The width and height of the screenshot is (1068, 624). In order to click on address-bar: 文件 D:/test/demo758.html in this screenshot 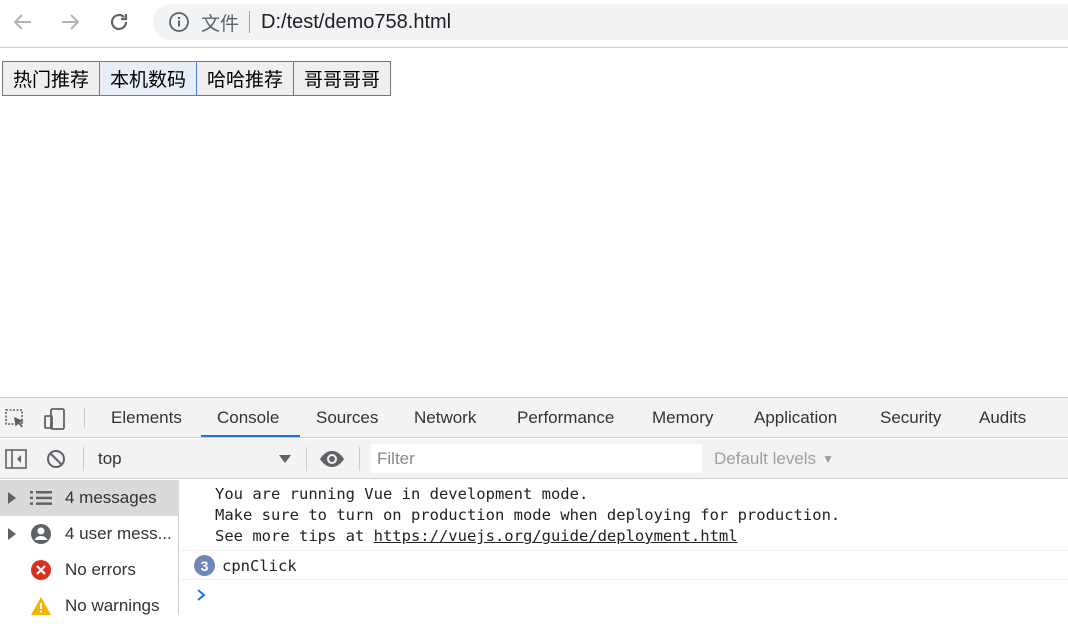, I will do `click(610, 22)`.